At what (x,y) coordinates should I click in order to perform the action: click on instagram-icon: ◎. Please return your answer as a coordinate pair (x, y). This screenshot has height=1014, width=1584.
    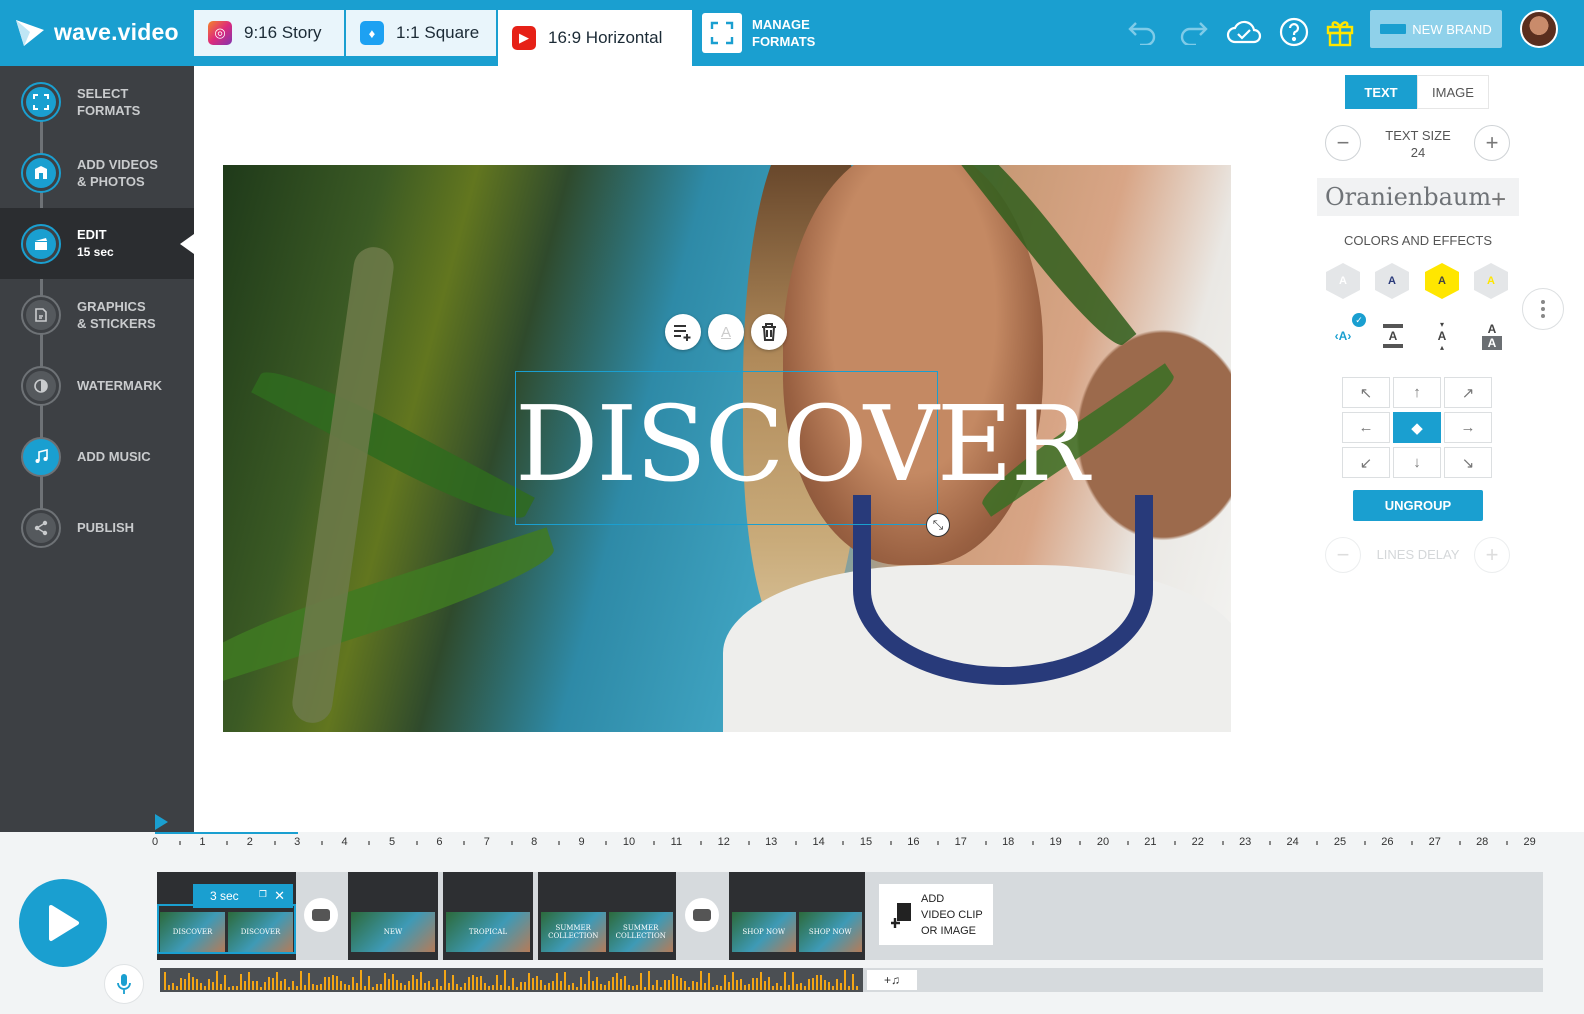
    Looking at the image, I should click on (220, 33).